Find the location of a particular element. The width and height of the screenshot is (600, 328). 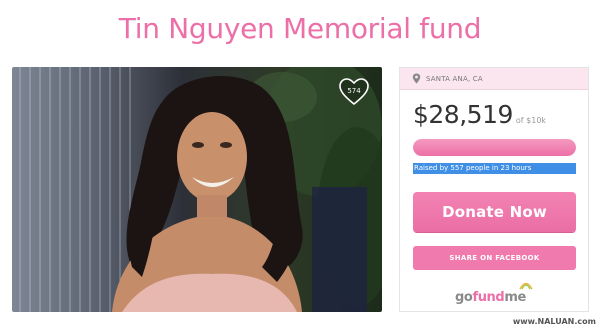

logo-flower-icon is located at coordinates (526, 286).